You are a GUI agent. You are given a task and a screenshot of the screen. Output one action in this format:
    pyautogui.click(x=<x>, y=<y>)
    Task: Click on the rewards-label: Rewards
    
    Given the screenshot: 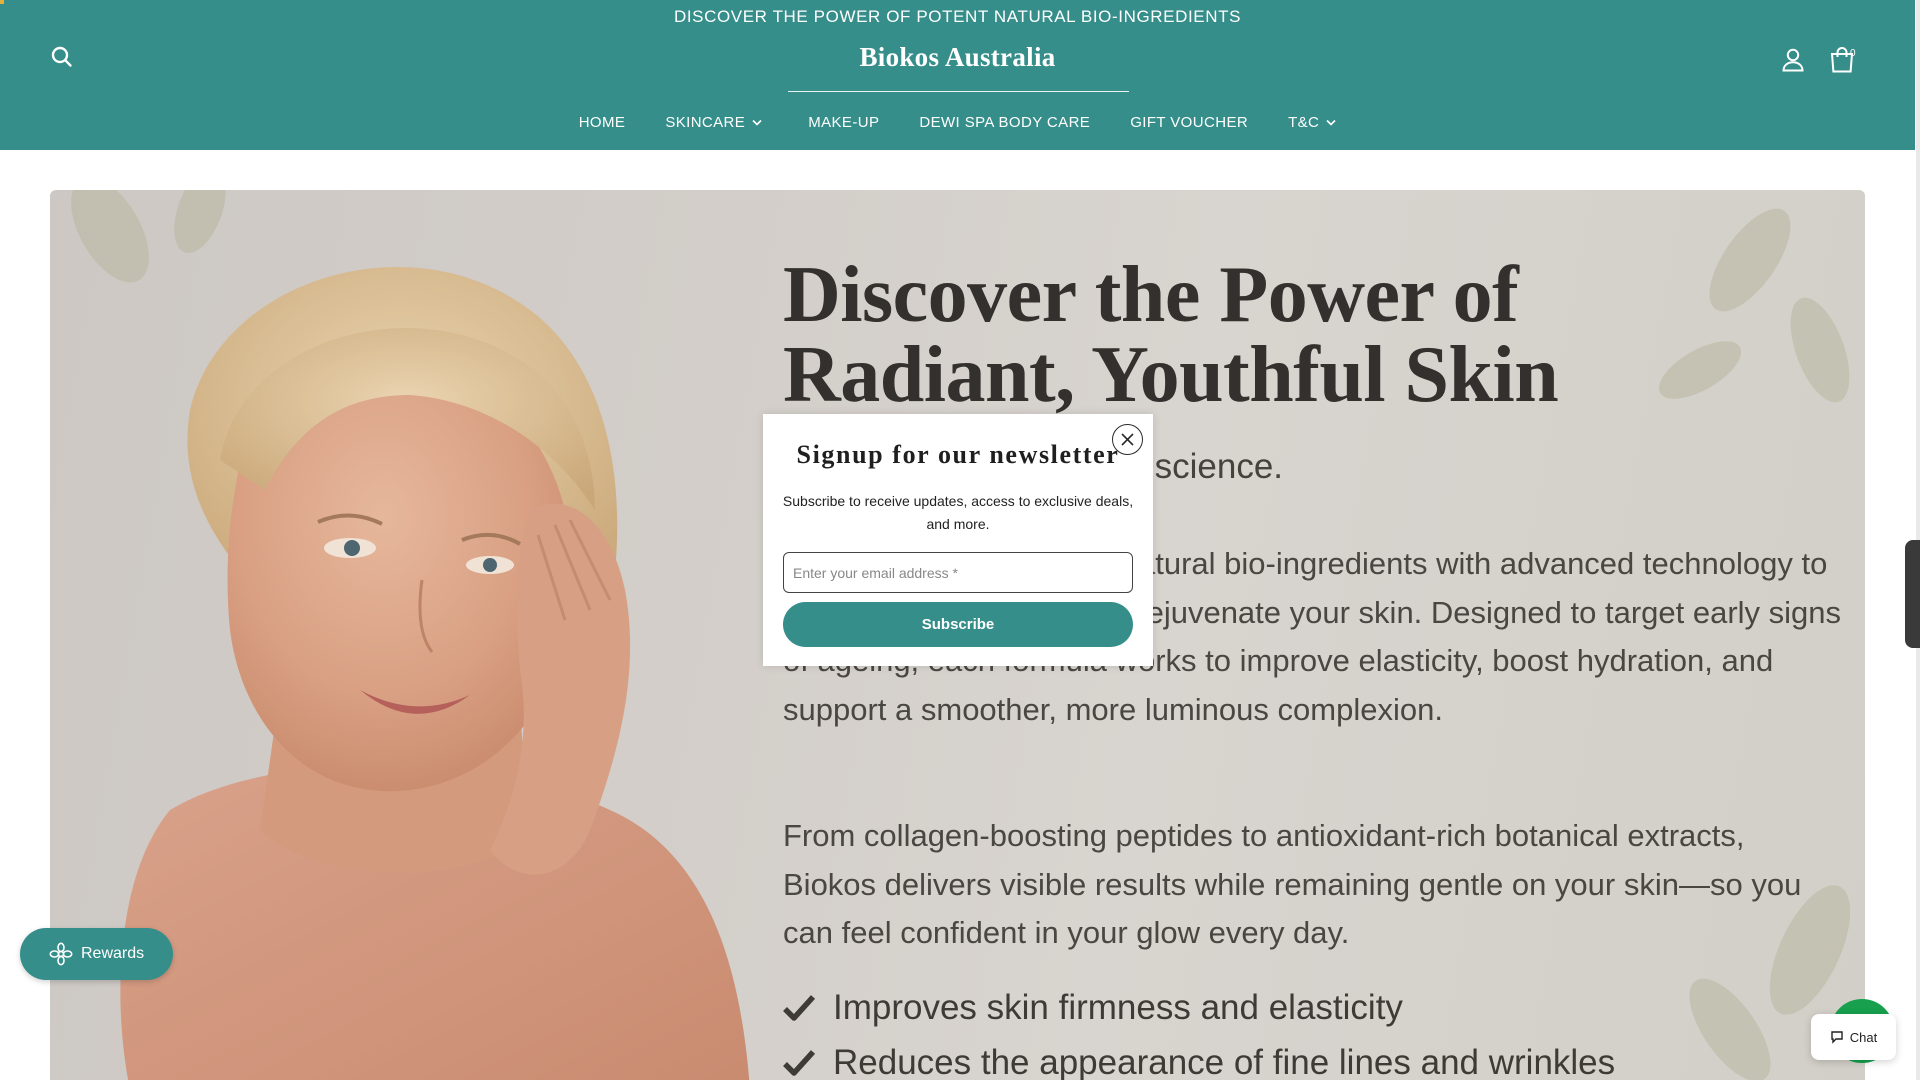 What is the action you would take?
    pyautogui.click(x=113, y=953)
    